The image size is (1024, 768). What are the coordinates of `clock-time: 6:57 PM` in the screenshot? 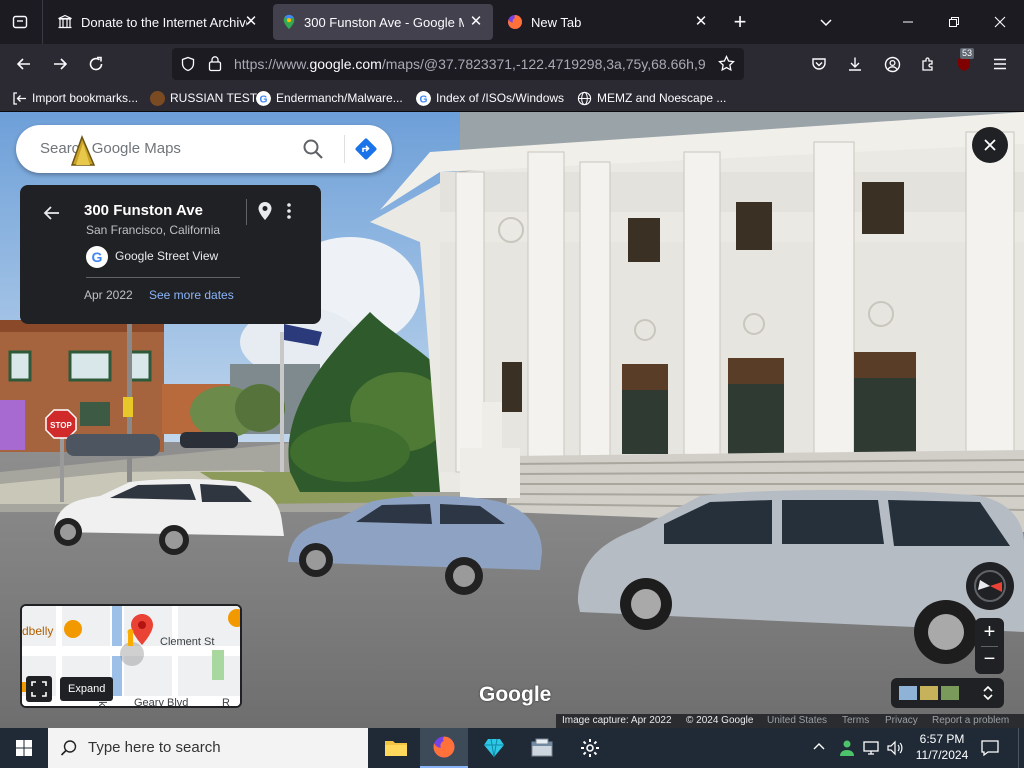 It's located at (942, 739).